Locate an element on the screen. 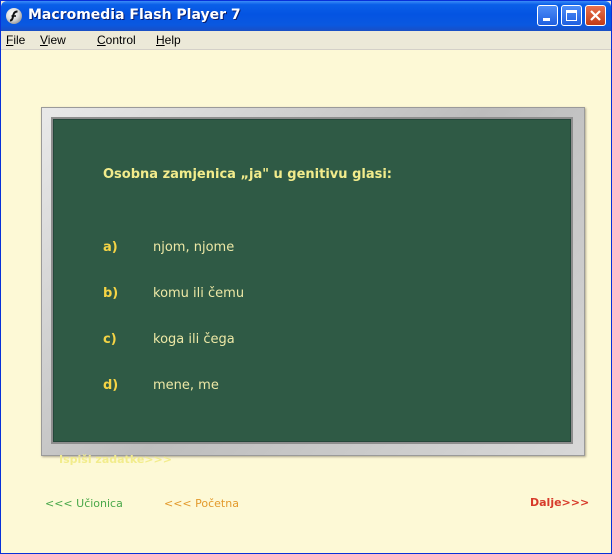 The height and width of the screenshot is (554, 612). option-c-text: koga ili čega is located at coordinates (194, 339).